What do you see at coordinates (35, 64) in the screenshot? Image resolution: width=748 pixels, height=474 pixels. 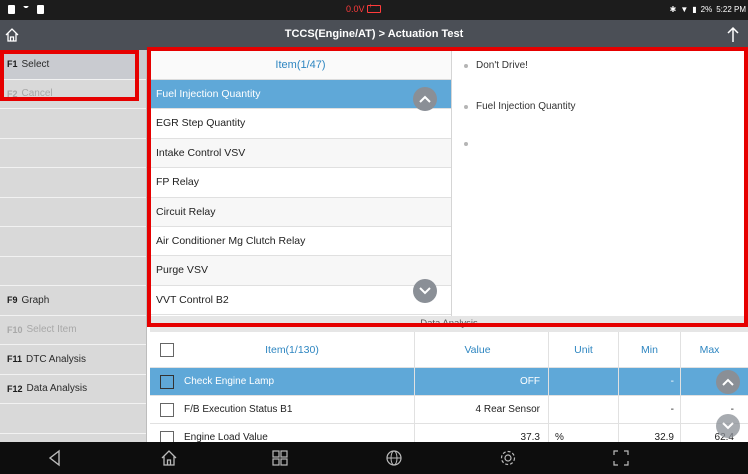 I see `f1-label: Select` at bounding box center [35, 64].